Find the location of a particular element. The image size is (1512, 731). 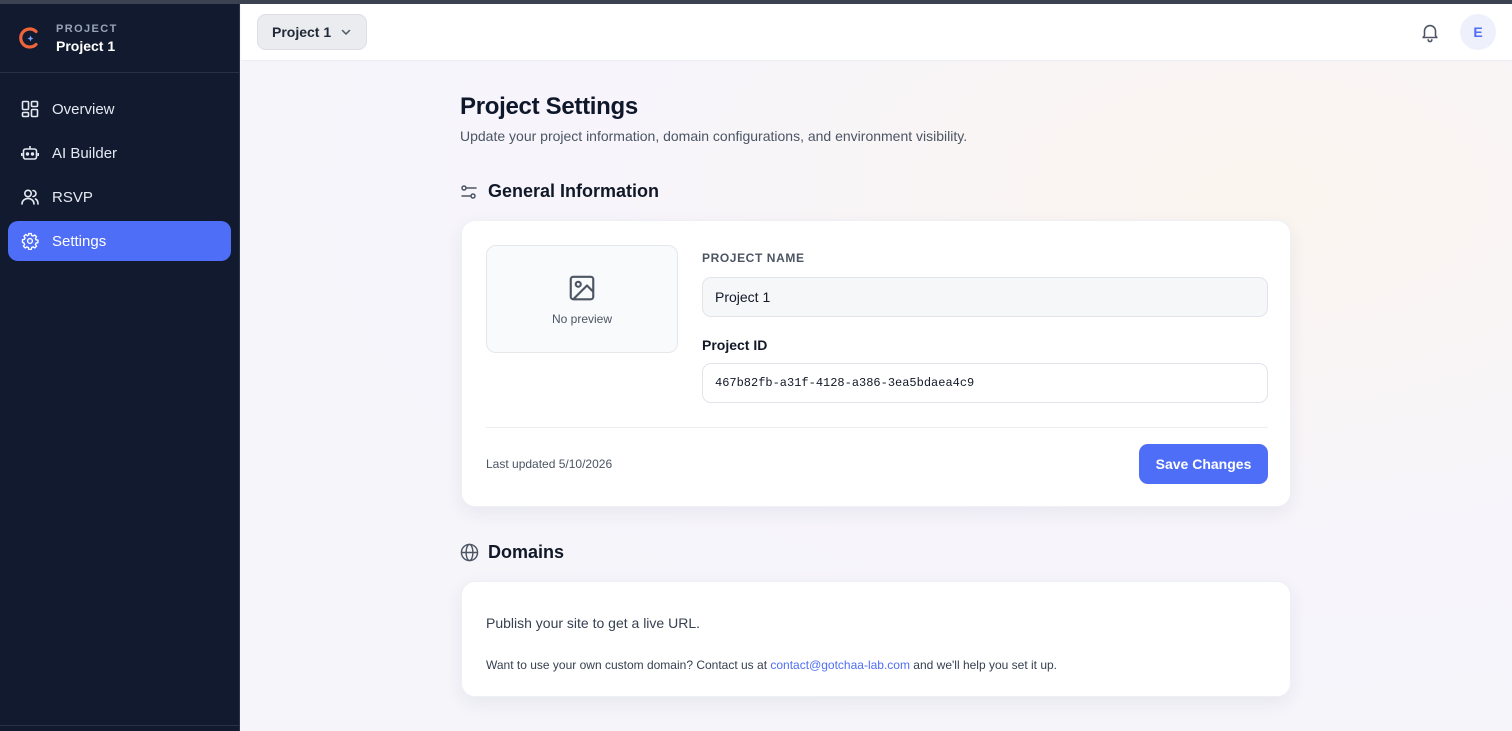

brand-project-name: Project 1 is located at coordinates (86, 45).